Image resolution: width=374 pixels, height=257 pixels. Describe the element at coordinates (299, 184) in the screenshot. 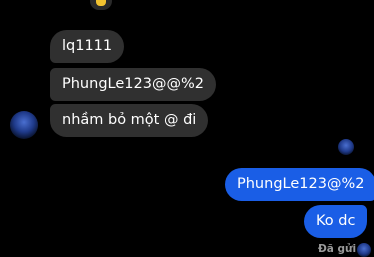

I see `outgoing-message: PhungLe123@%2` at that location.